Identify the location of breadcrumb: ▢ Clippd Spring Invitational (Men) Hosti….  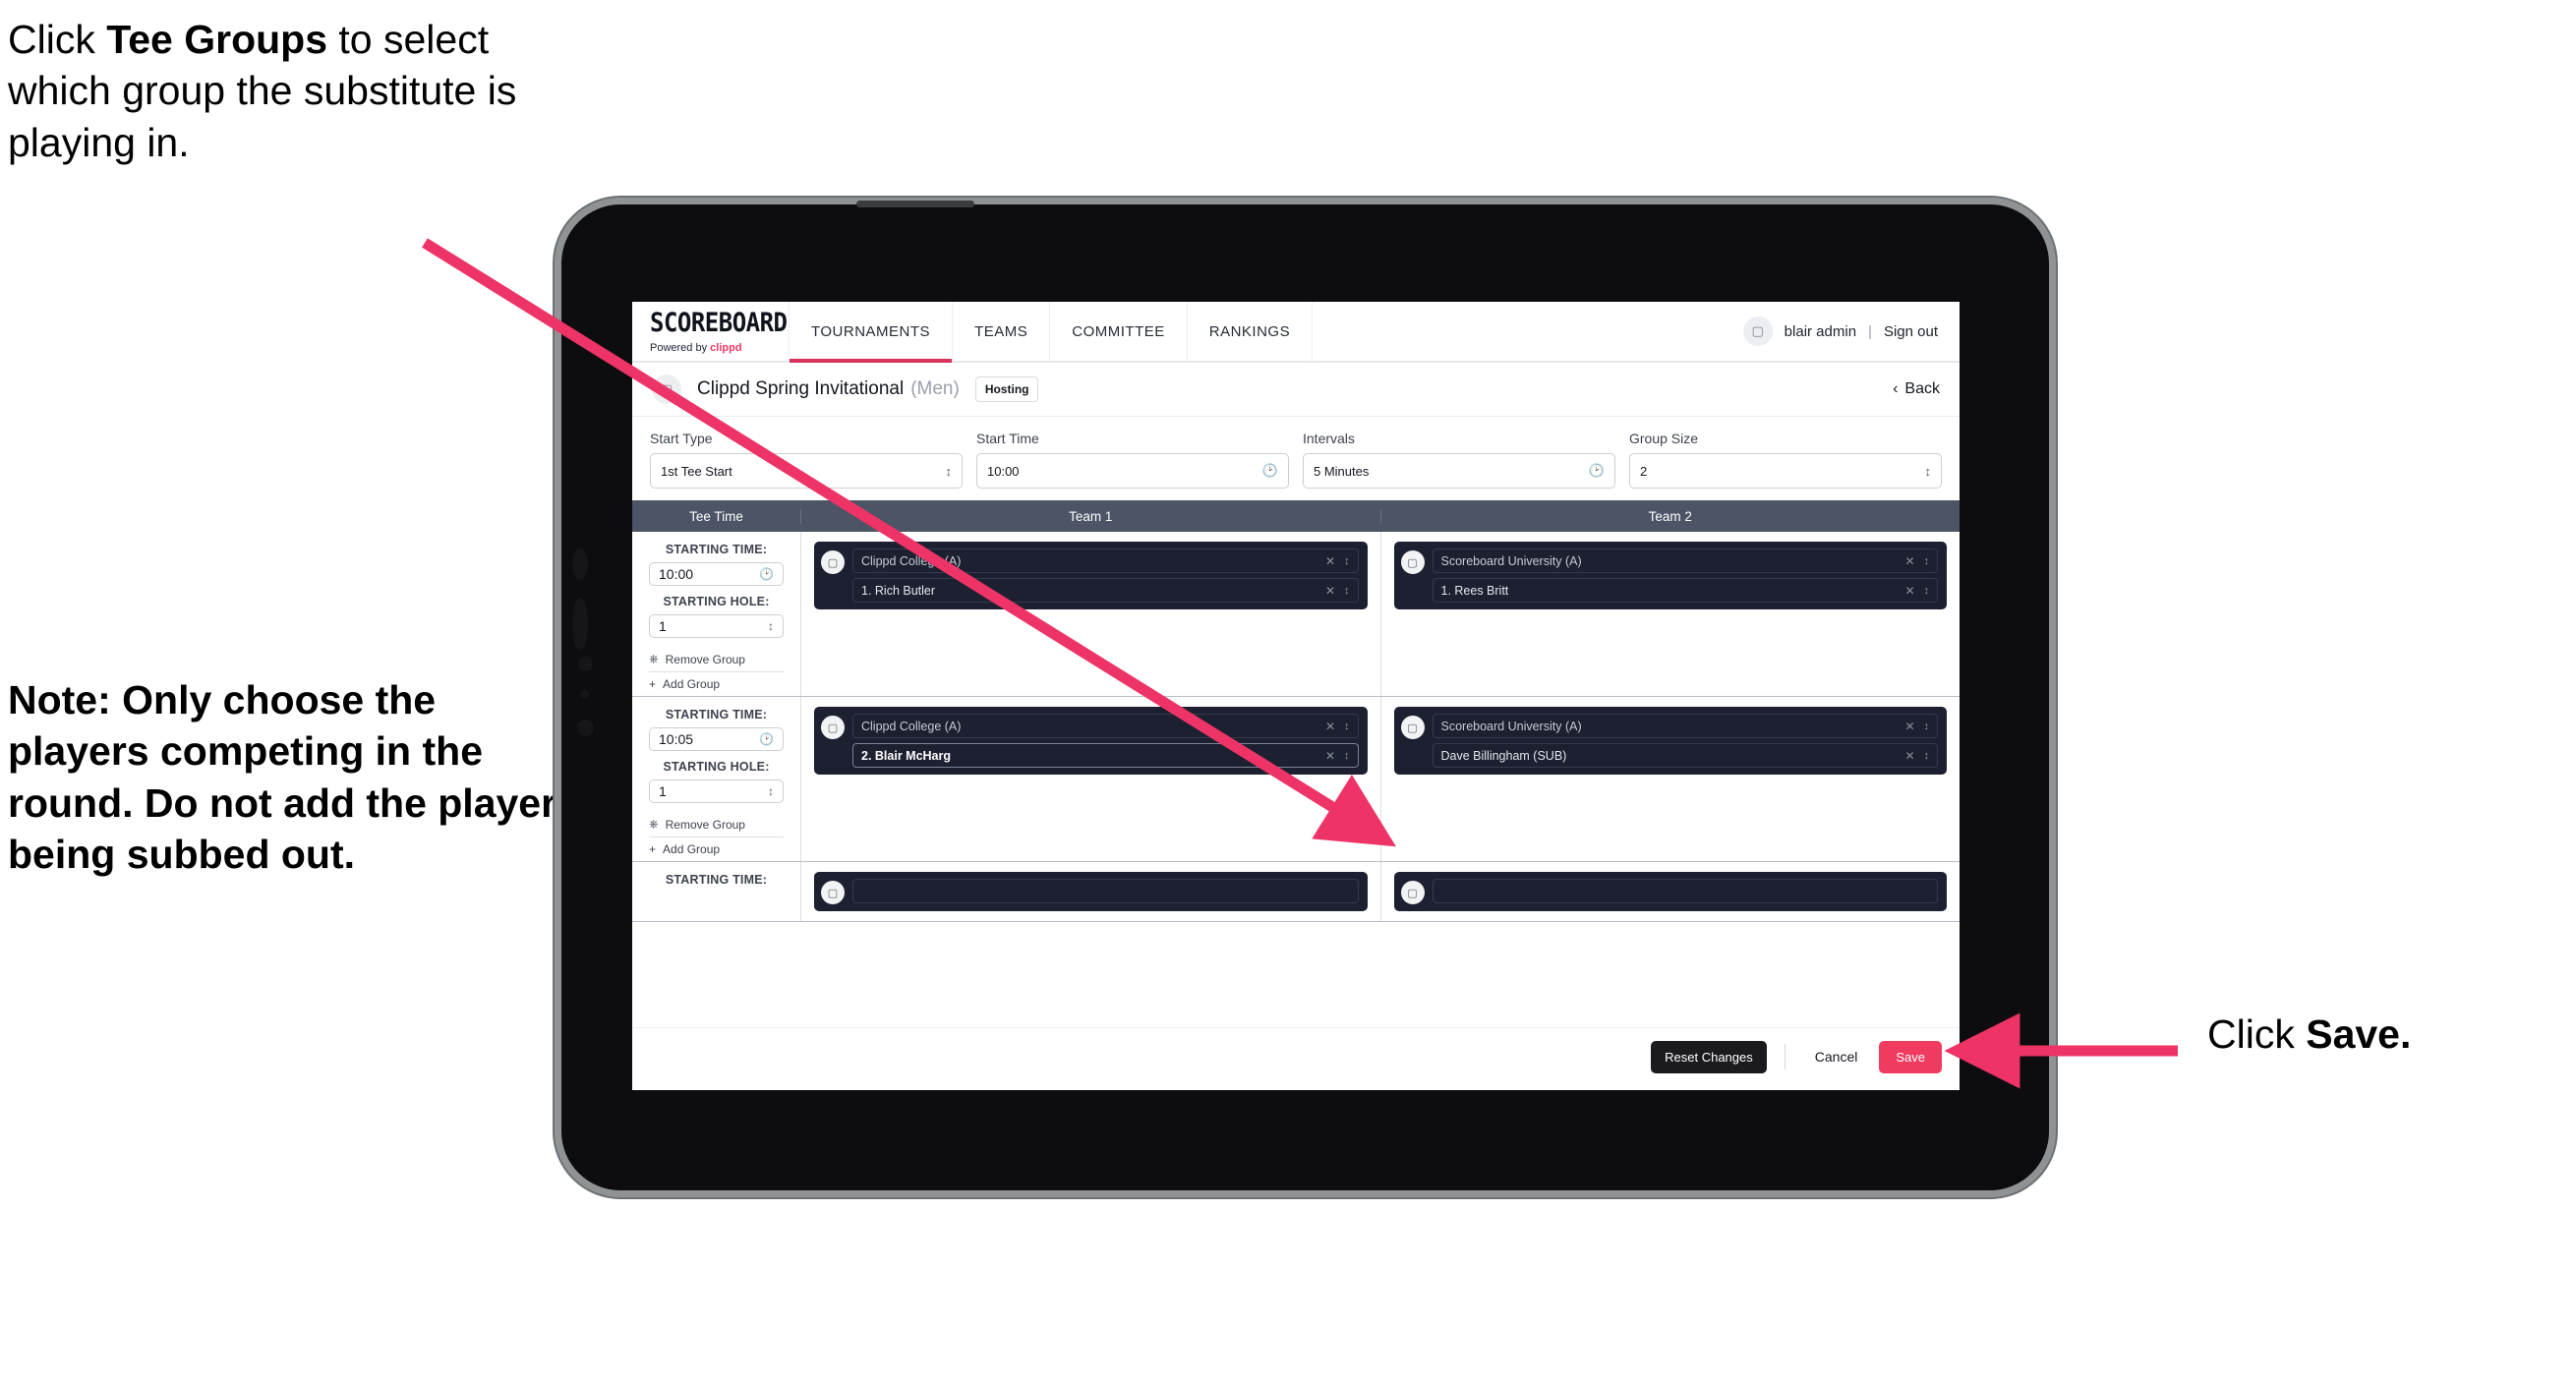
(1296, 390).